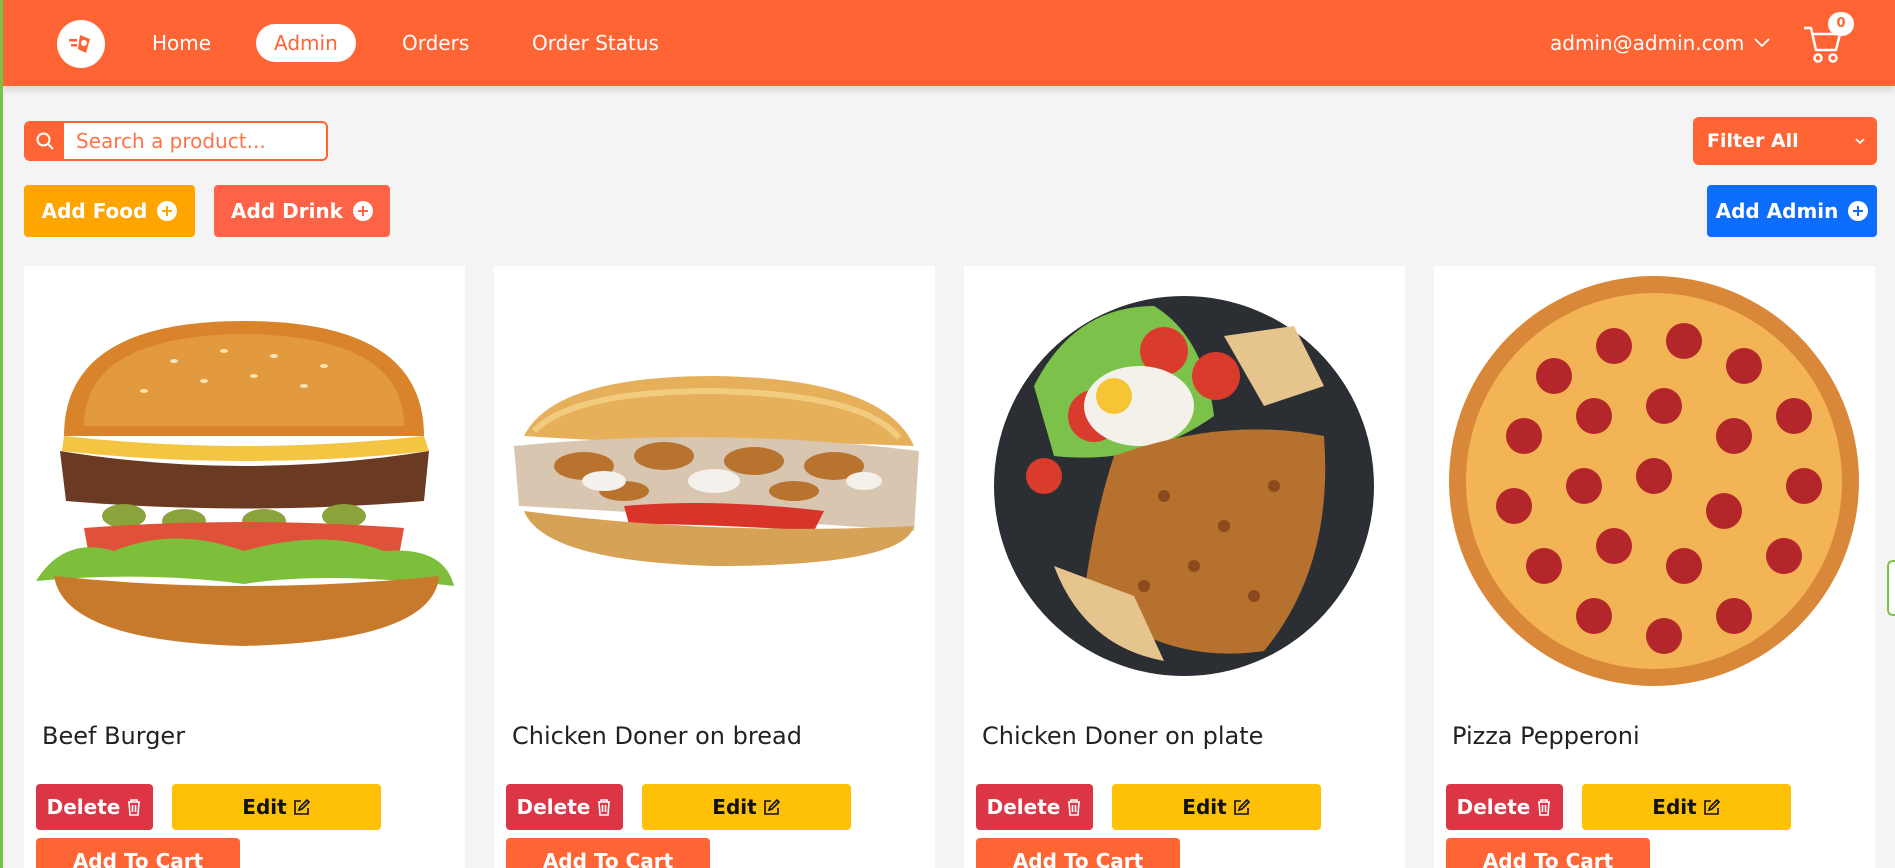  What do you see at coordinates (657, 736) in the screenshot?
I see `product-name: Chicken Doner on bread` at bounding box center [657, 736].